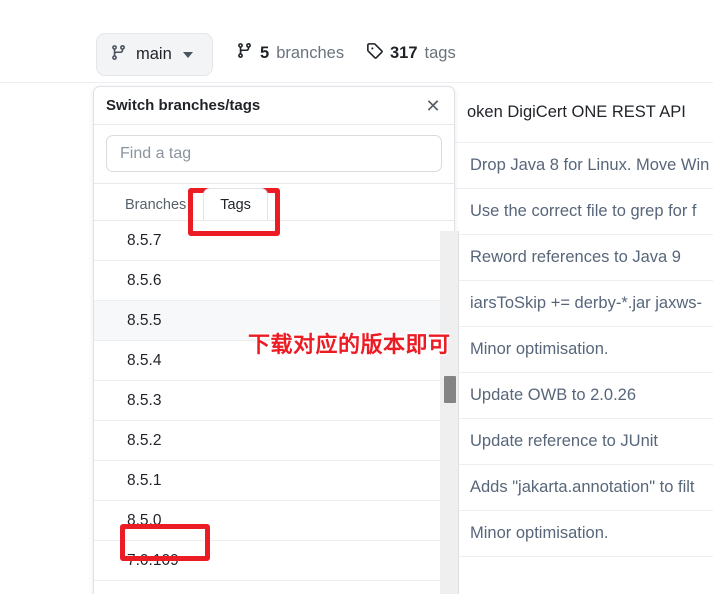  Describe the element at coordinates (584, 113) in the screenshot. I see `commit-pane-header: oken DigiCert ONE REST API` at that location.